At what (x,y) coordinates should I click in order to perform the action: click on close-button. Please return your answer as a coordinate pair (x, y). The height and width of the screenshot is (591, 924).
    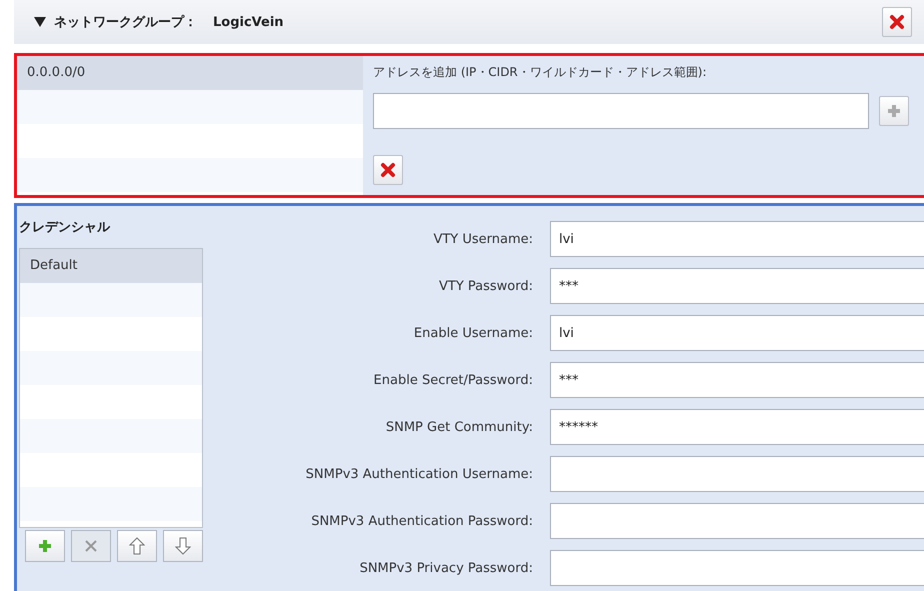
    Looking at the image, I should click on (897, 22).